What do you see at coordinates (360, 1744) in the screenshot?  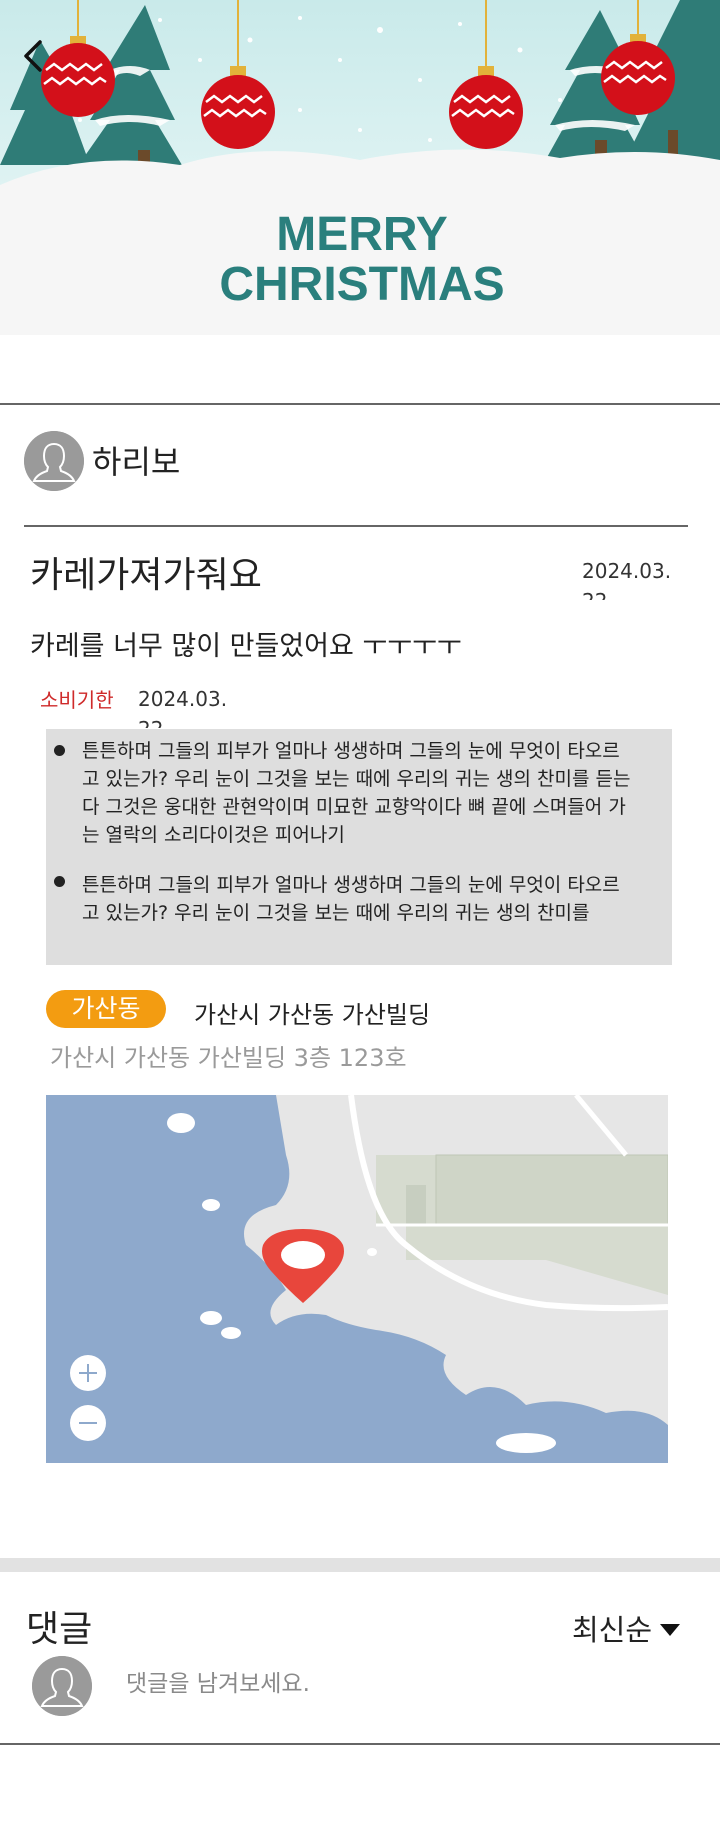 I see `bottom-divider` at bounding box center [360, 1744].